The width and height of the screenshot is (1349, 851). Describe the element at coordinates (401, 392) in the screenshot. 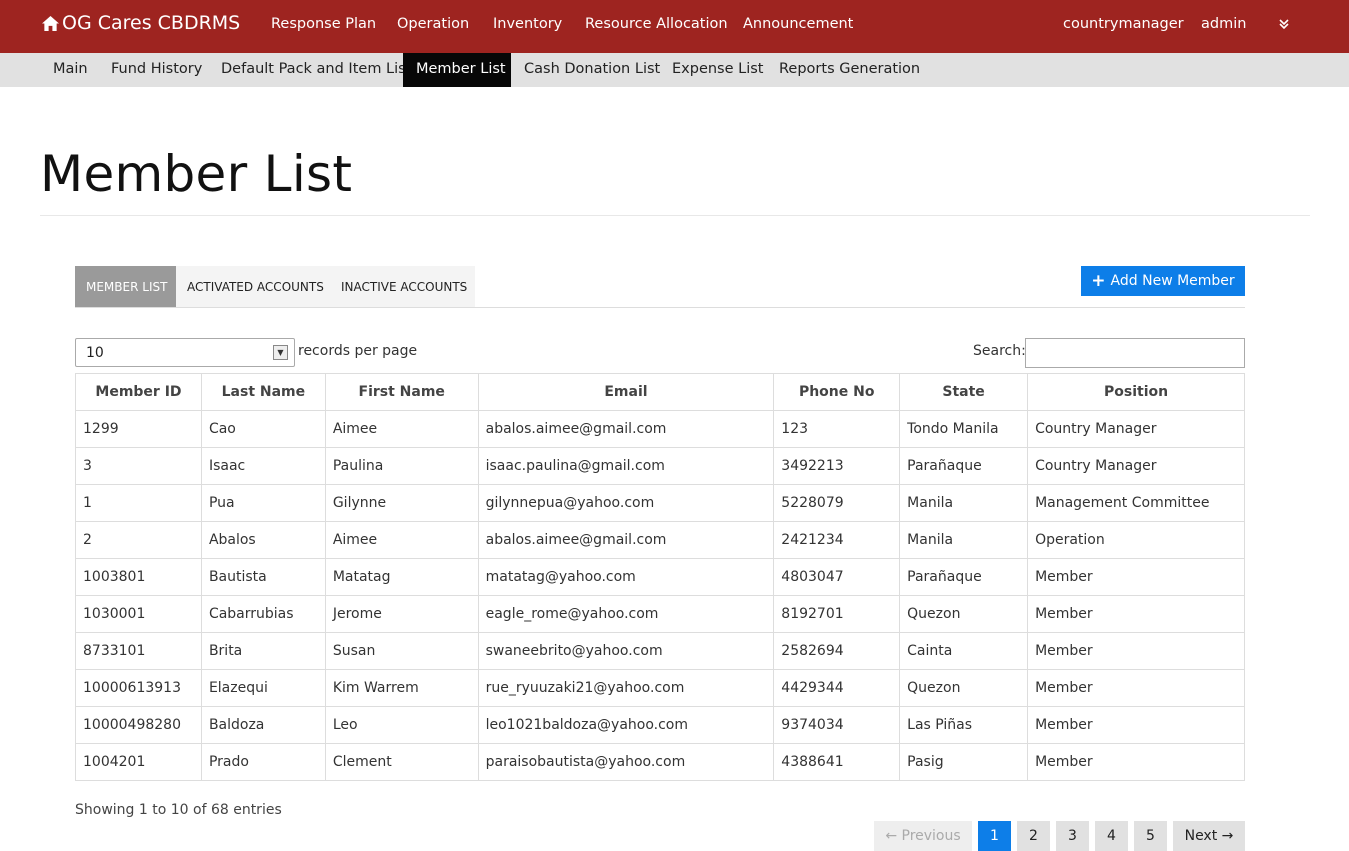

I see `col-first-name: First Name` at that location.